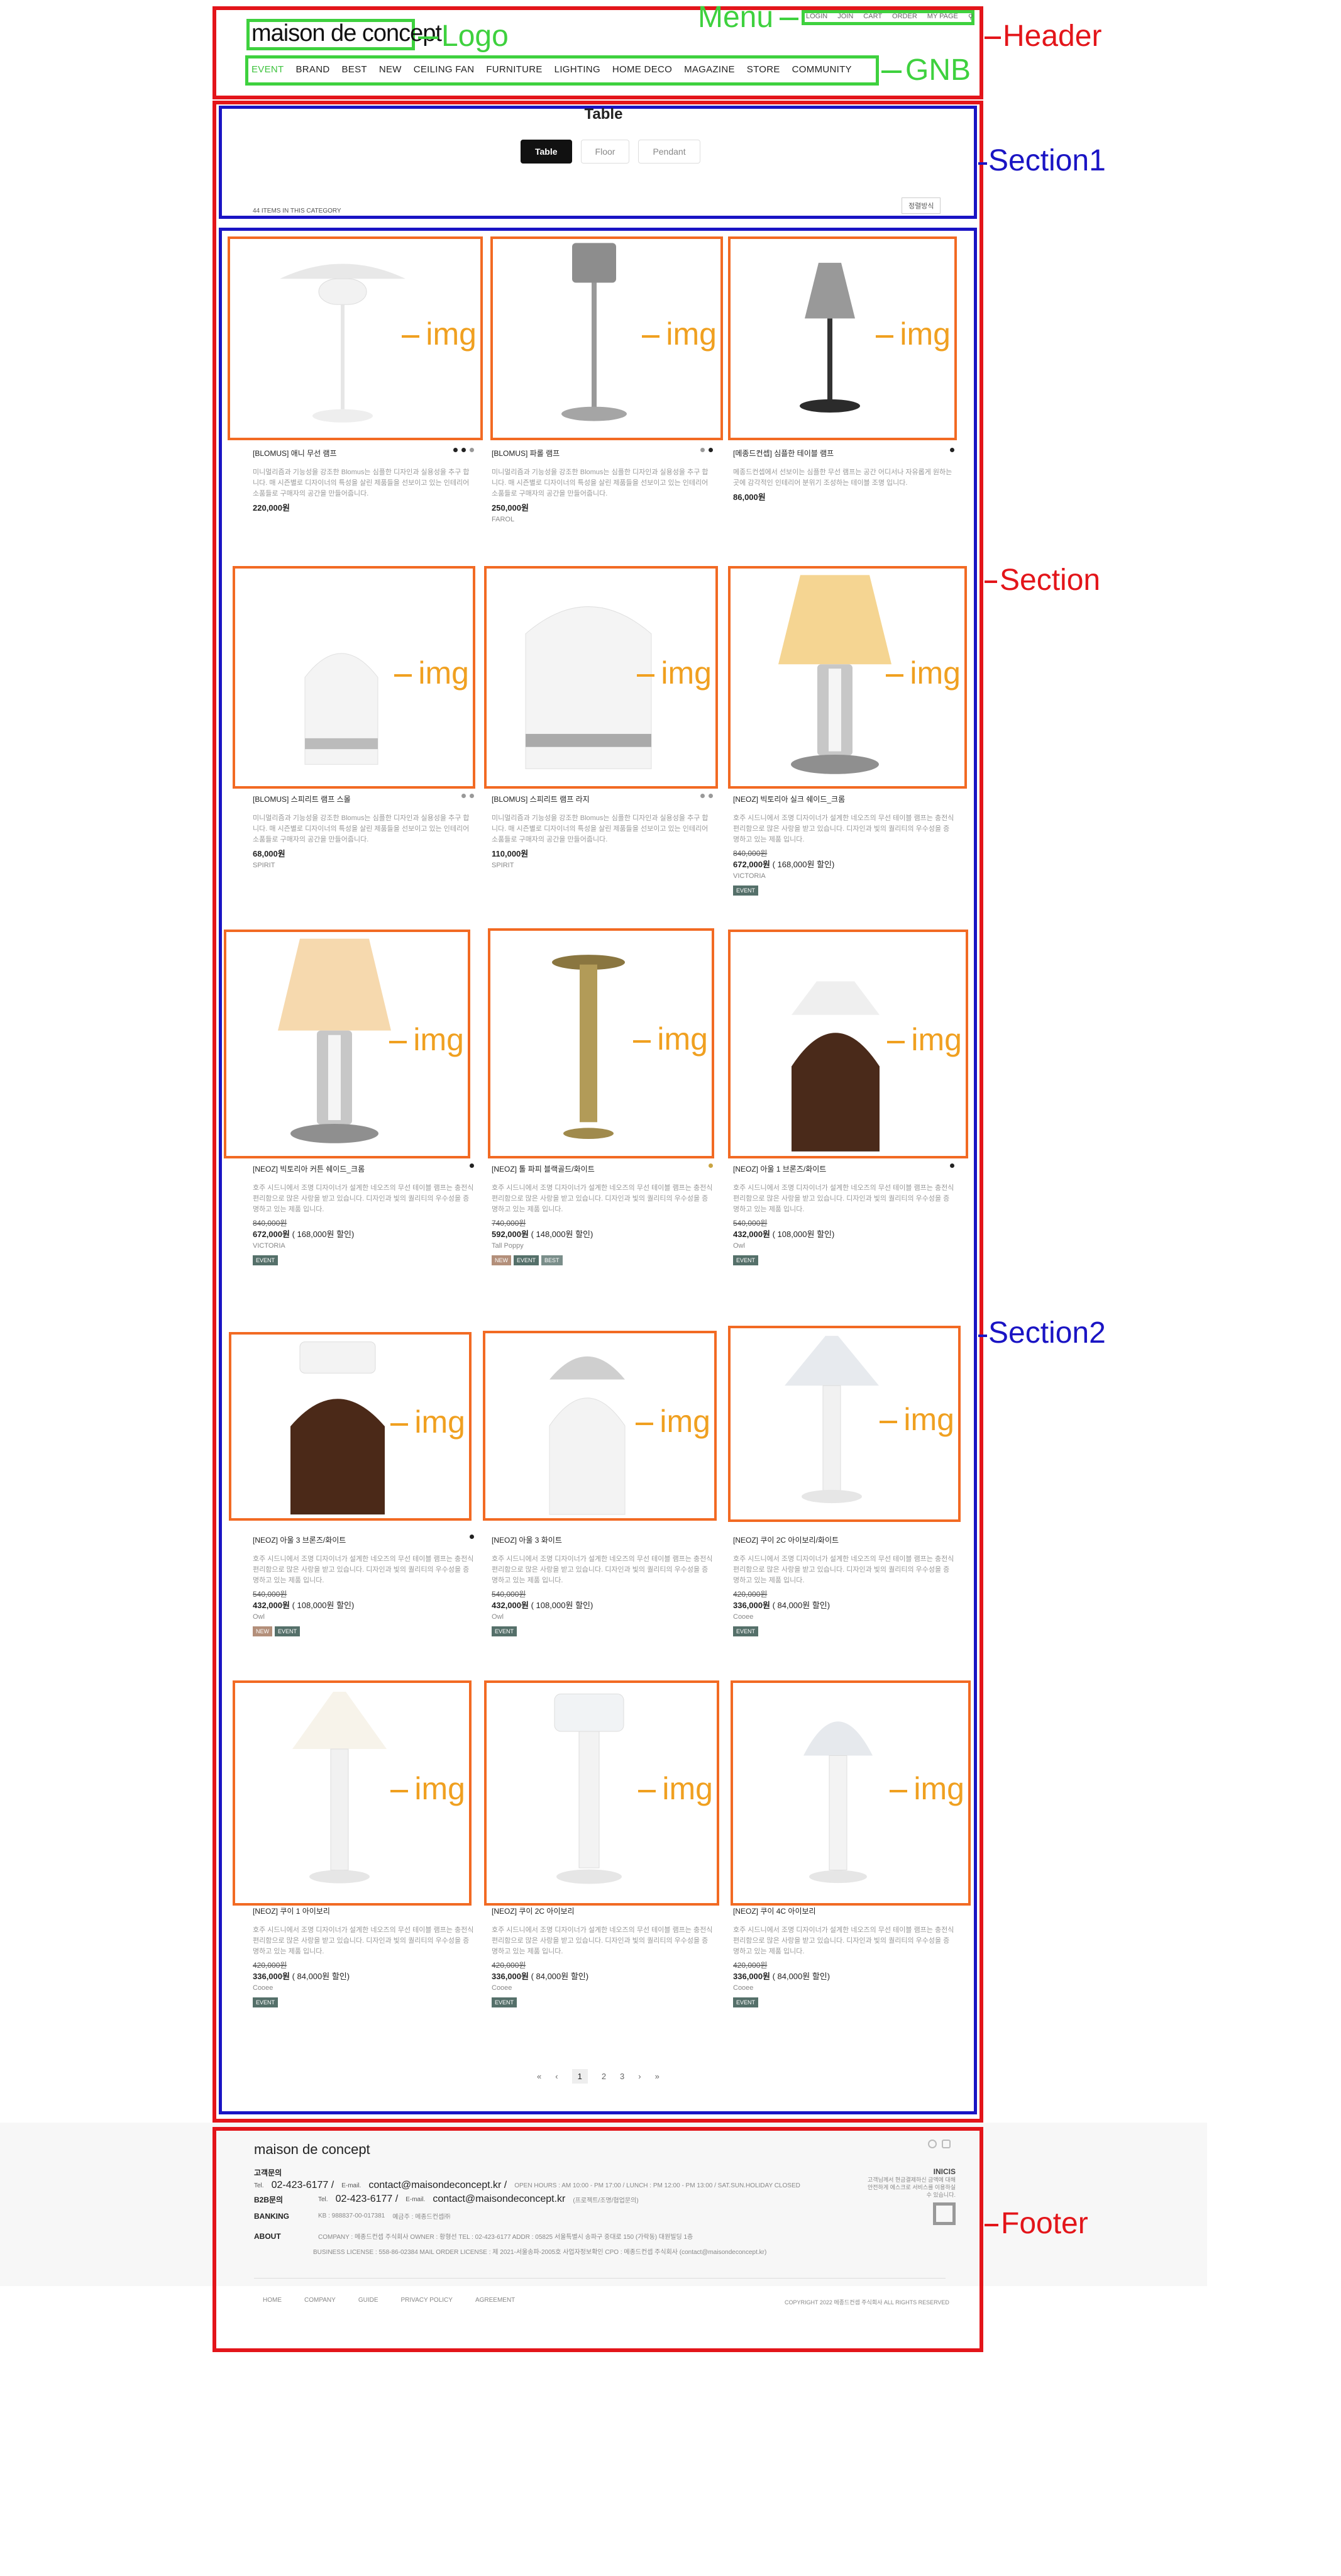  Describe the element at coordinates (822, 69) in the screenshot. I see `gnb-community: COMMUNITY` at that location.